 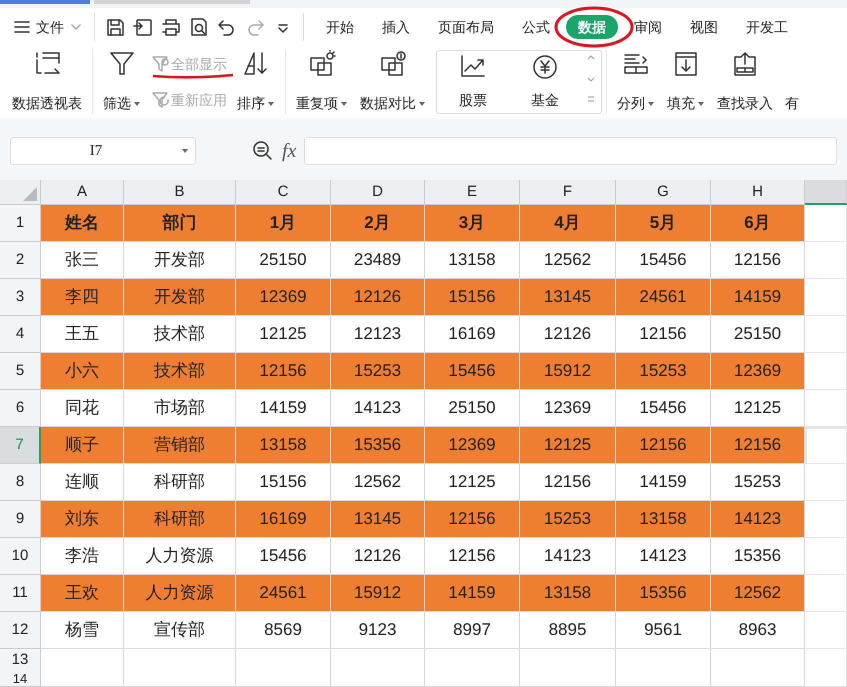 What do you see at coordinates (570, 151) in the screenshot?
I see `formula-input` at bounding box center [570, 151].